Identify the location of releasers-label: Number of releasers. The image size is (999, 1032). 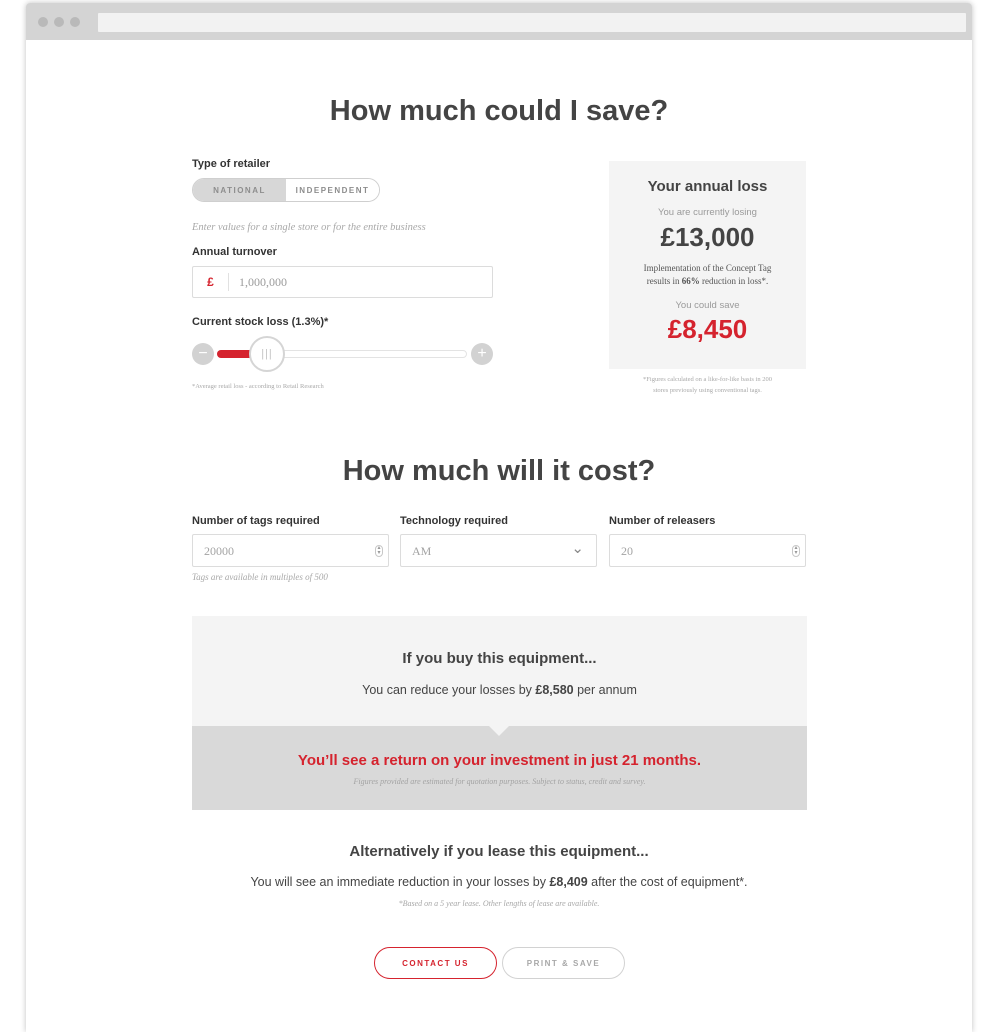
(662, 521).